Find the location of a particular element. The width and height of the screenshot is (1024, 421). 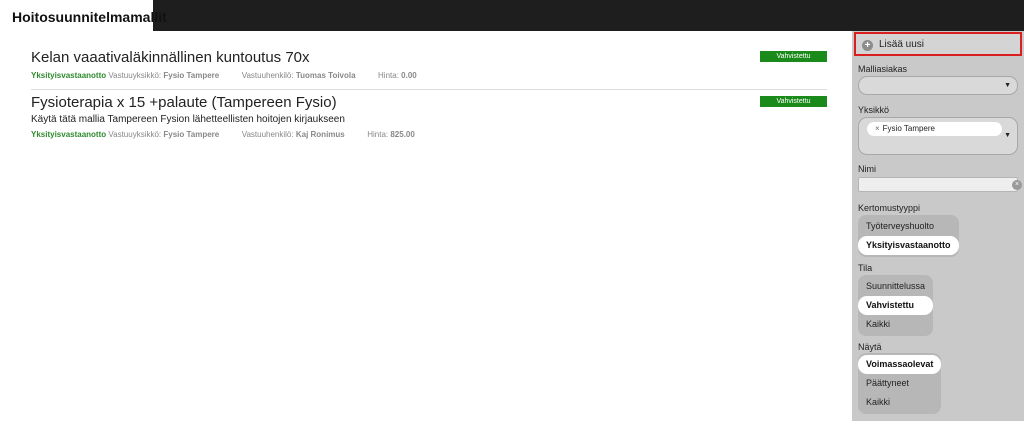

name-input is located at coordinates (938, 184).